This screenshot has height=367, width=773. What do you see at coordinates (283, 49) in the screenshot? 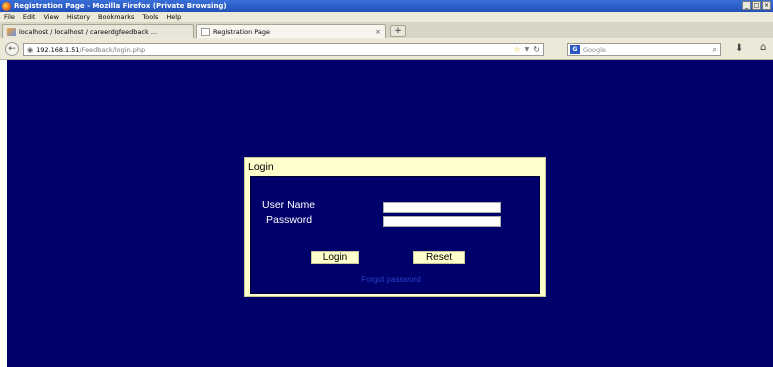
I see `url-bar: ◉ 192.168.1.51 /Feedback/login.php ☆ ▼ ↻` at bounding box center [283, 49].